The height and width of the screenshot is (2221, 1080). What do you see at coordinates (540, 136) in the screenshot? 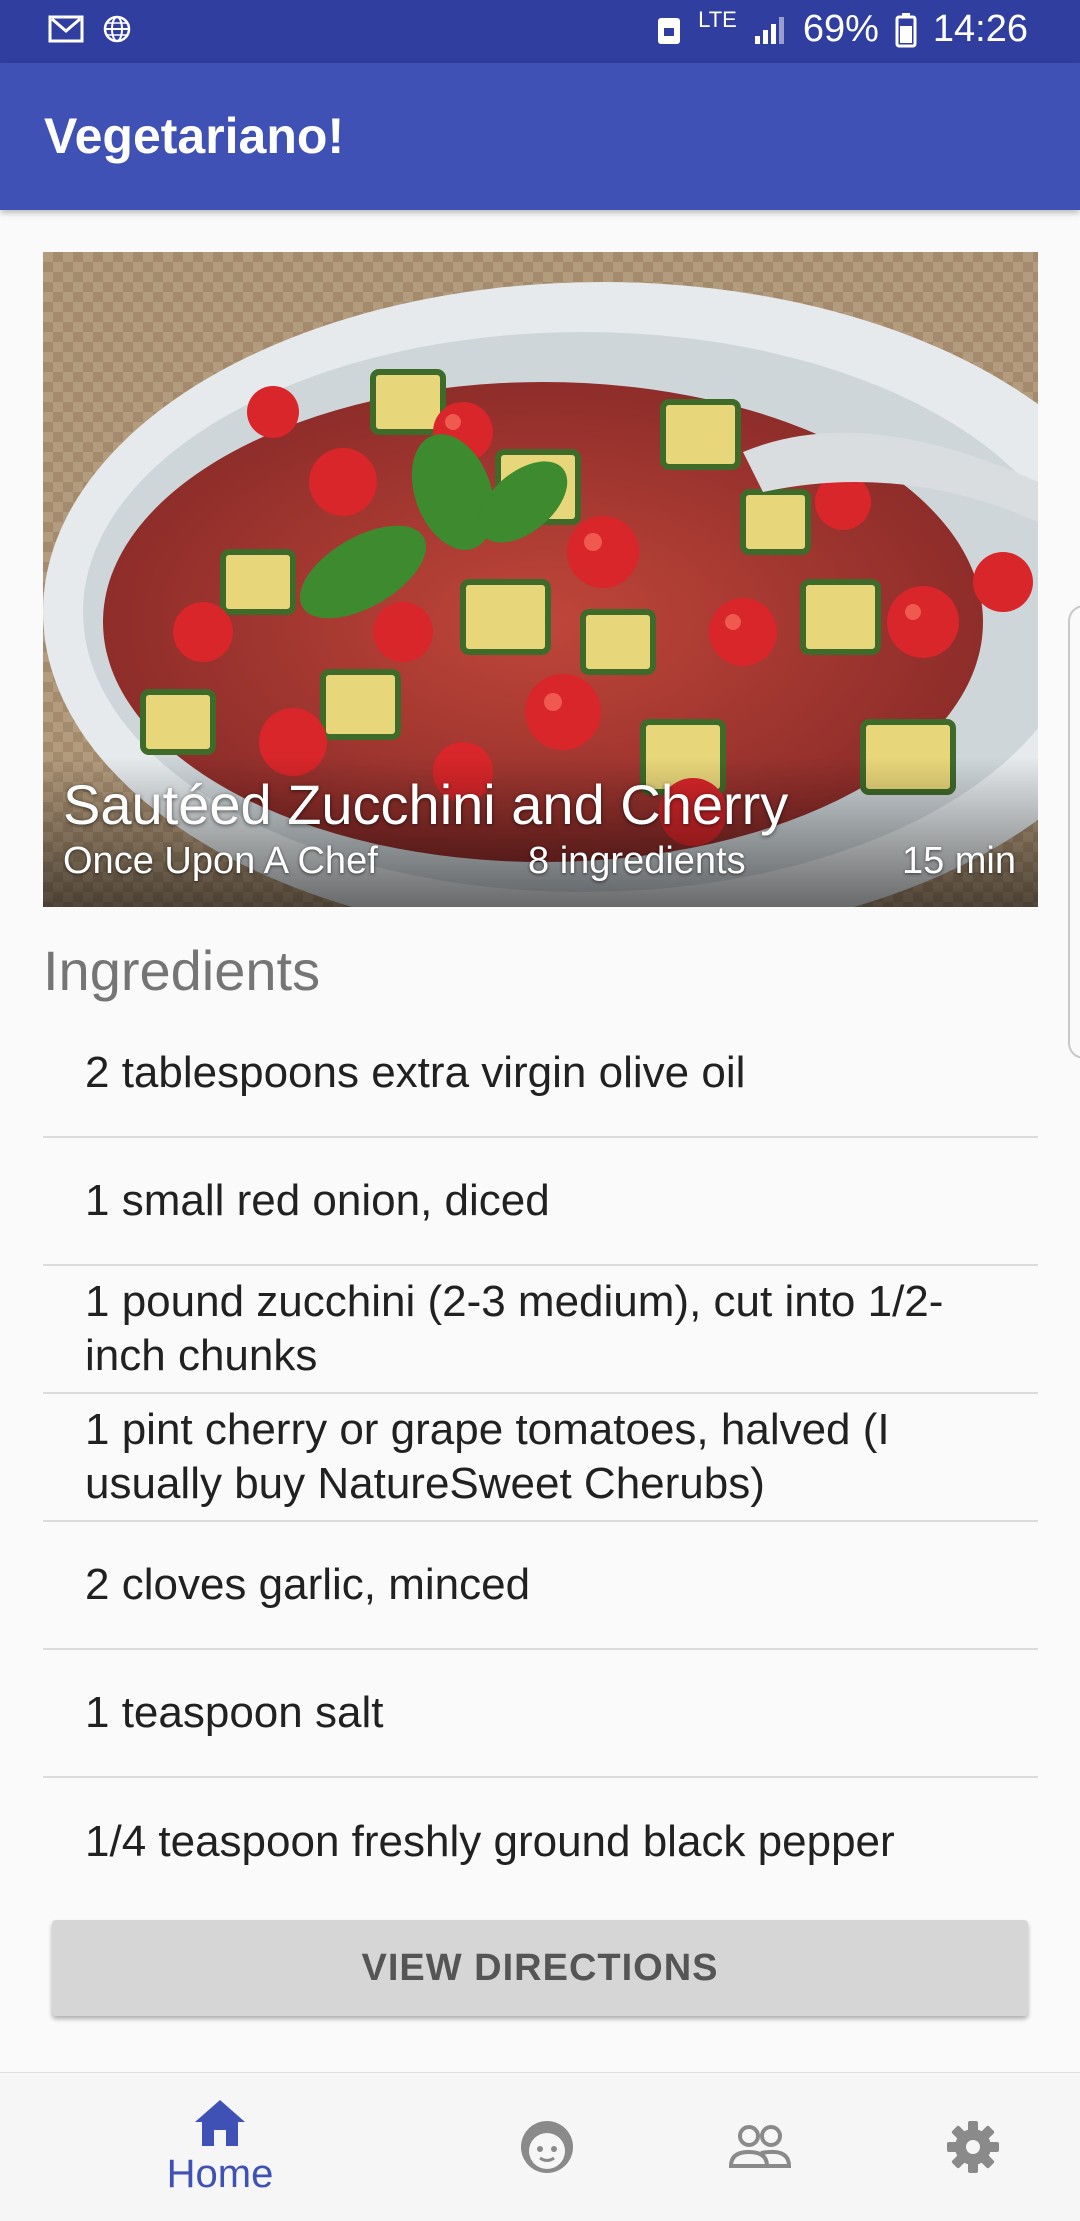
I see `app-bar: Vegetariano!` at bounding box center [540, 136].